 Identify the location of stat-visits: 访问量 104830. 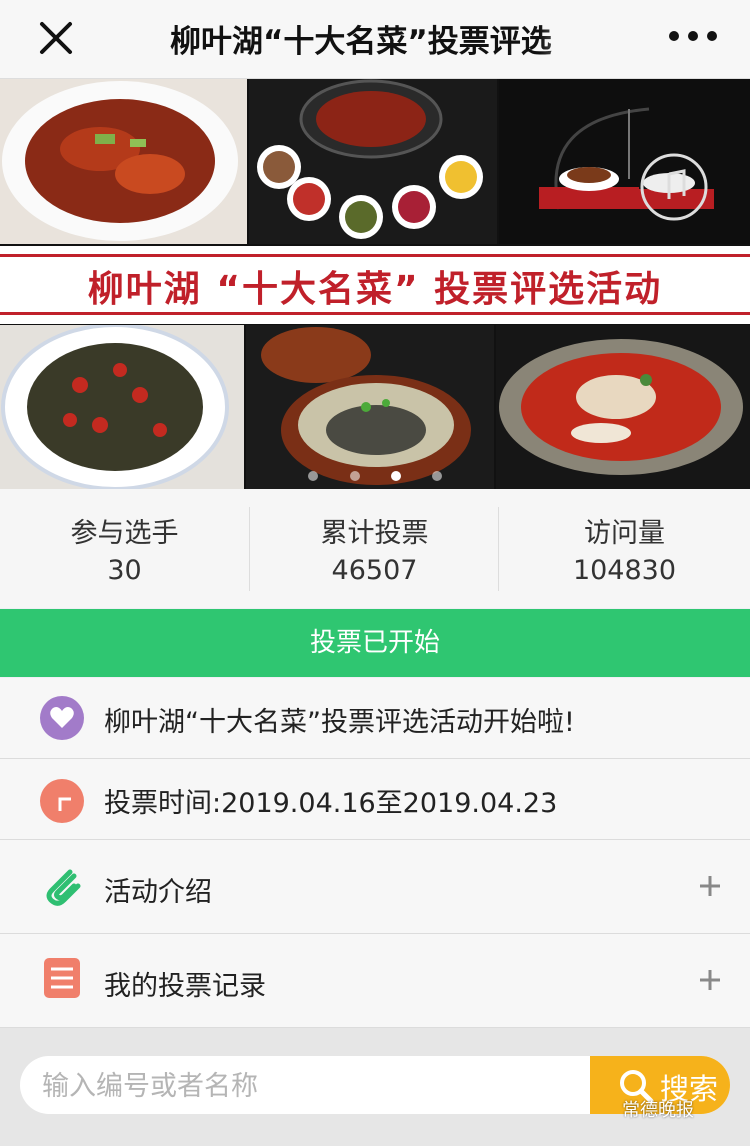
(624, 548).